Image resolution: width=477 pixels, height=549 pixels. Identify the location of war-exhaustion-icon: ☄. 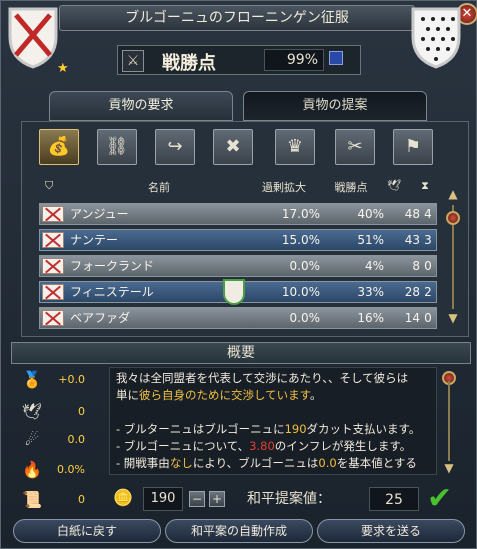
(32, 439).